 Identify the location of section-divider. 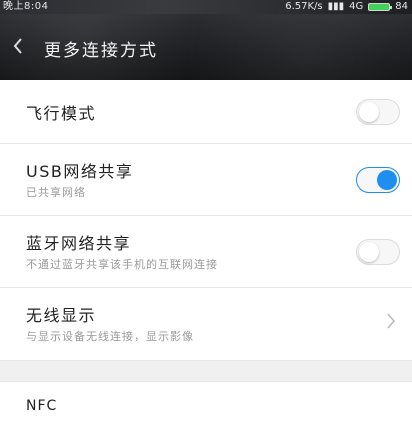
(206, 371).